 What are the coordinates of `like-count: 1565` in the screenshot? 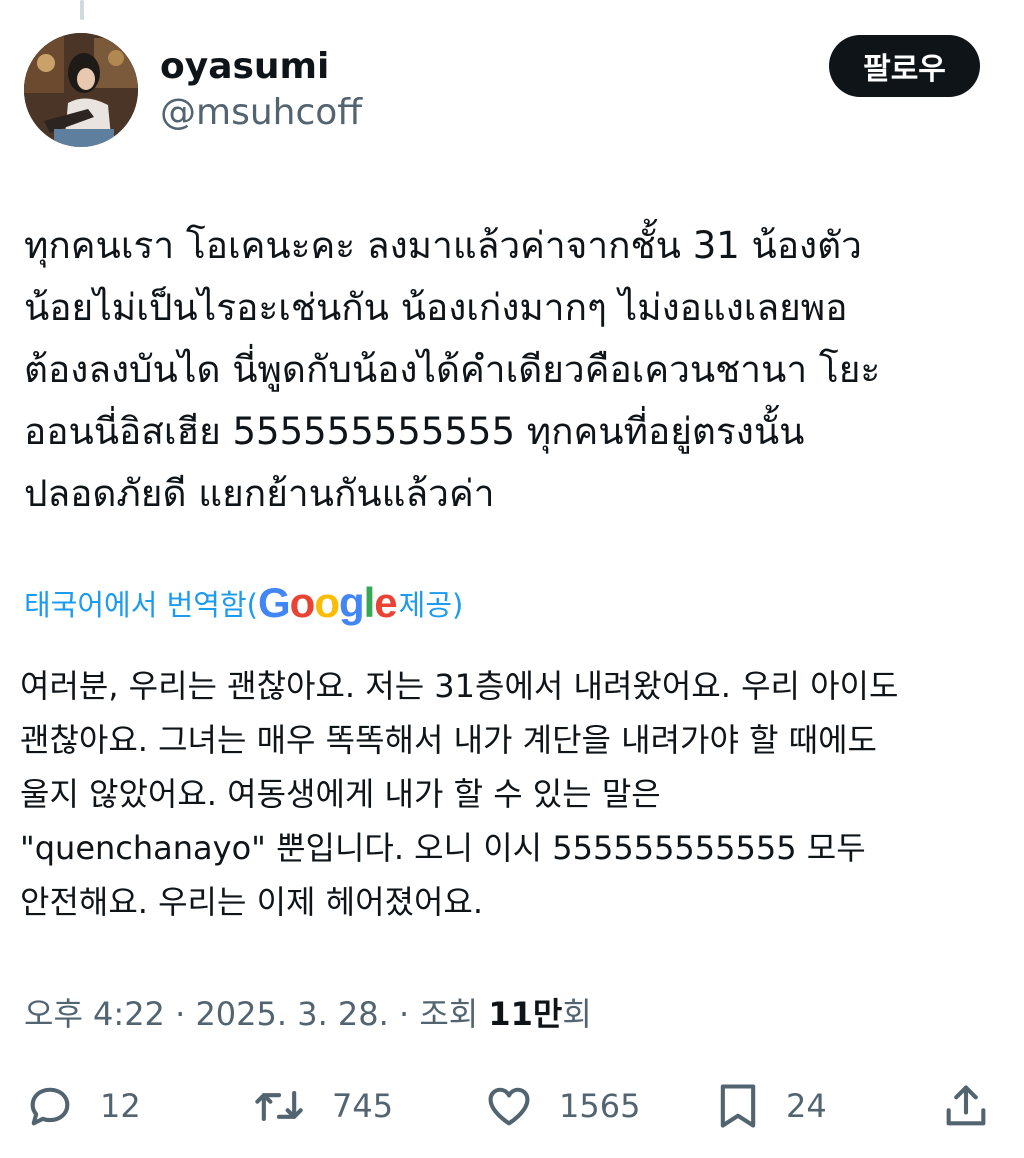 It's located at (600, 1106).